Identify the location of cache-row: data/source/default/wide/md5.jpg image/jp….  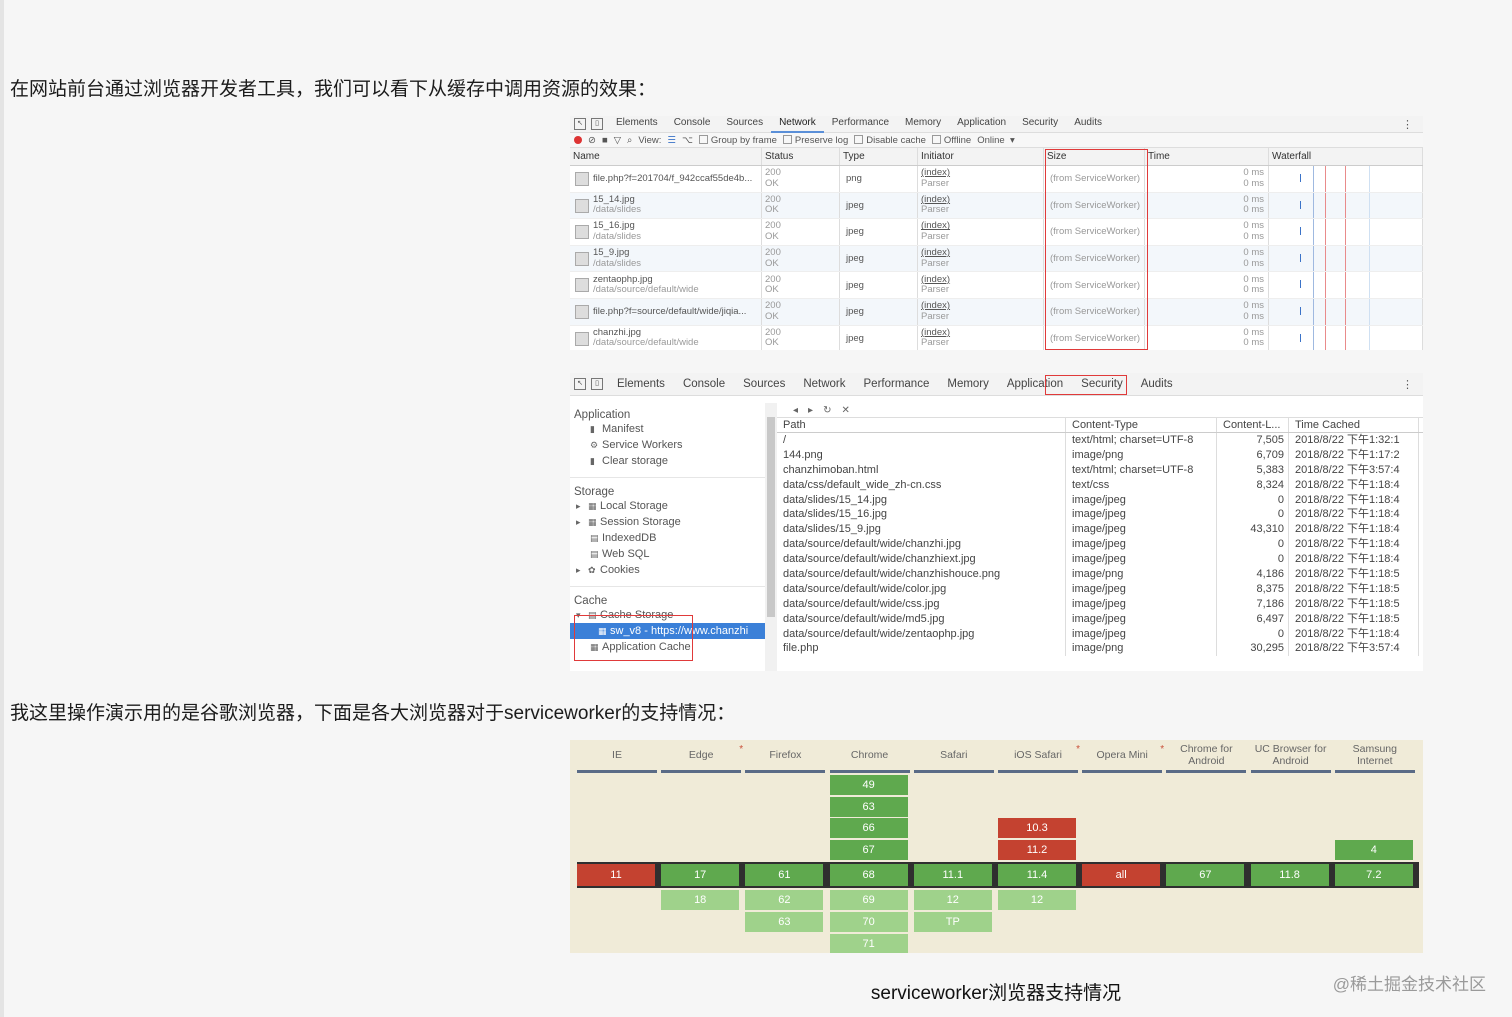
(1100, 619).